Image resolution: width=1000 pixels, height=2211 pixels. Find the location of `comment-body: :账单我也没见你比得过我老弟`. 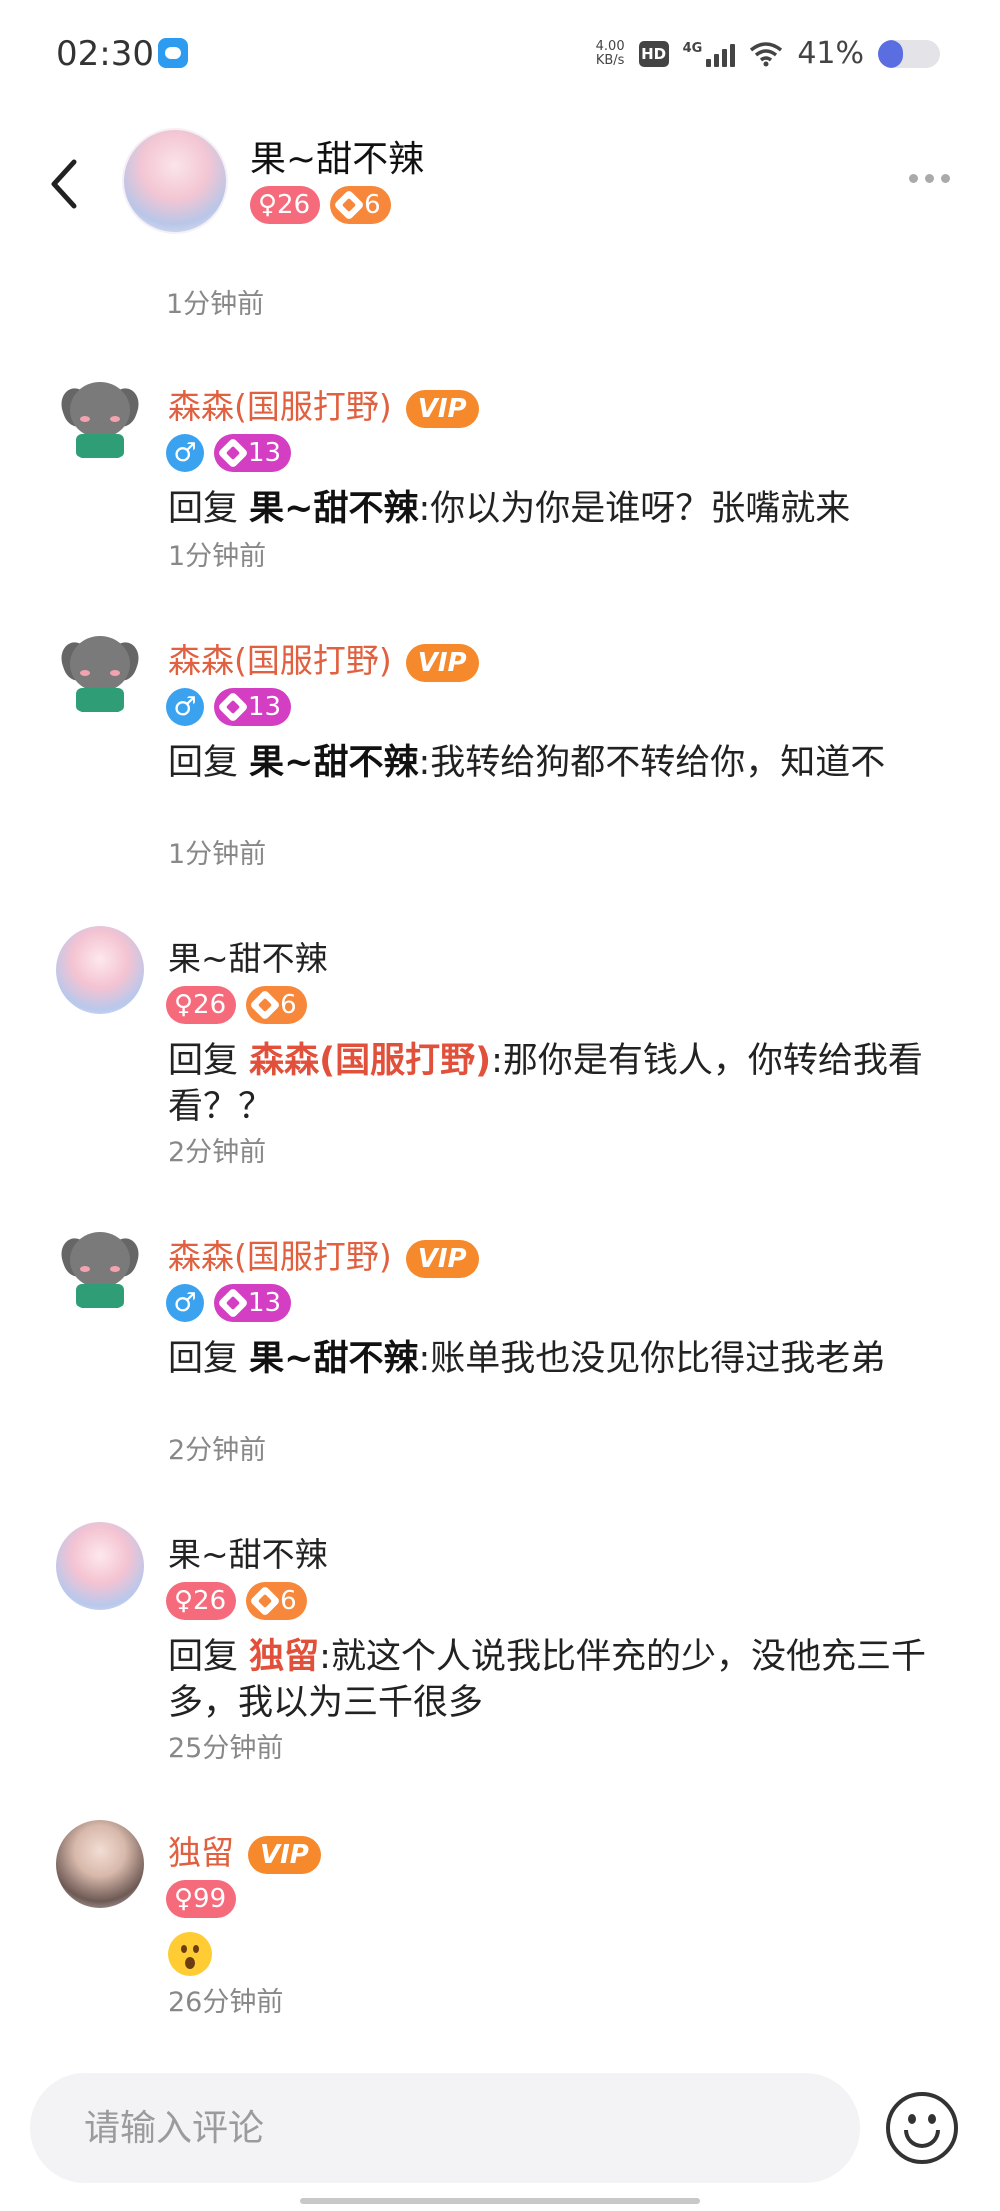

comment-body: :账单我也没见你比得过我老弟 is located at coordinates (652, 1359).